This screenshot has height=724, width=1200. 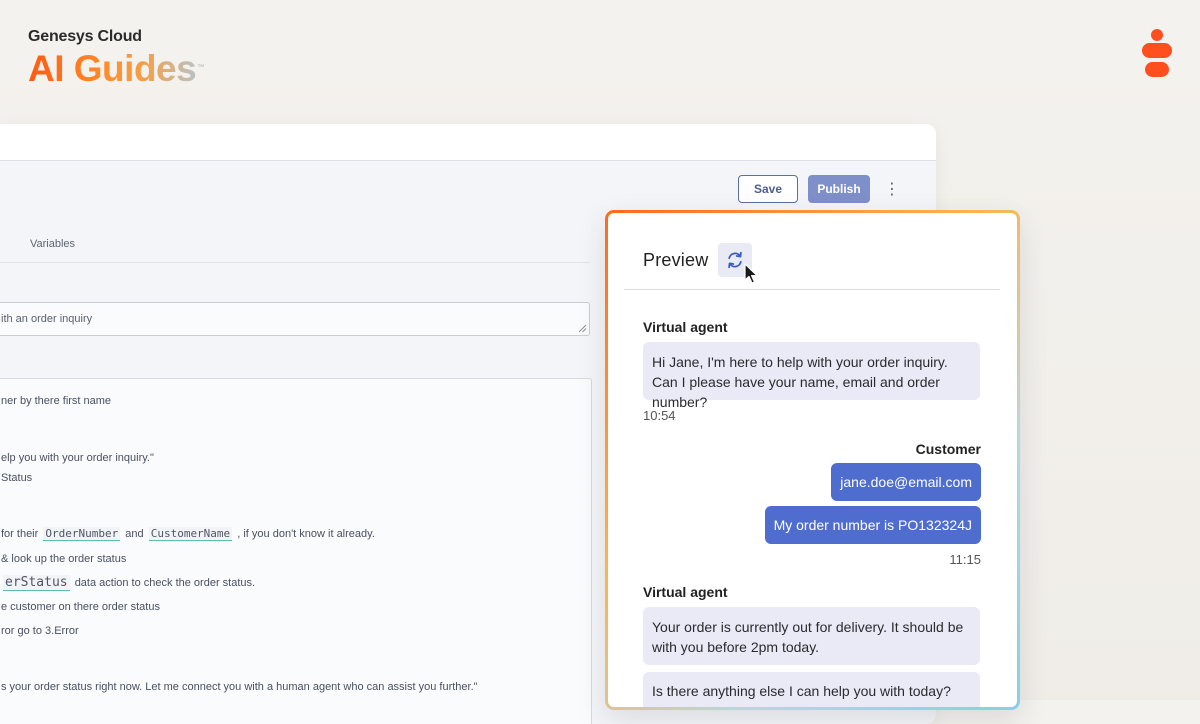 I want to click on instruction-line: Status, so click(x=17, y=478).